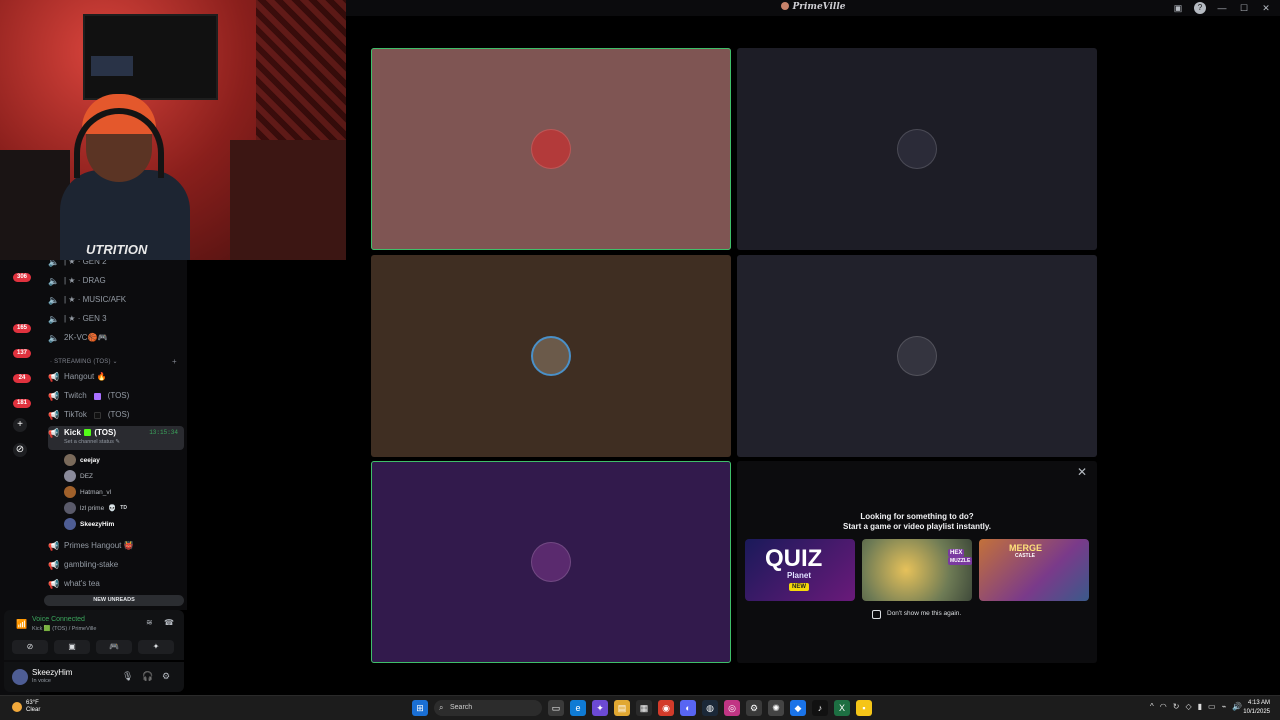 The height and width of the screenshot is (720, 1280). I want to click on volume-icon: 🔊, so click(1237, 706).